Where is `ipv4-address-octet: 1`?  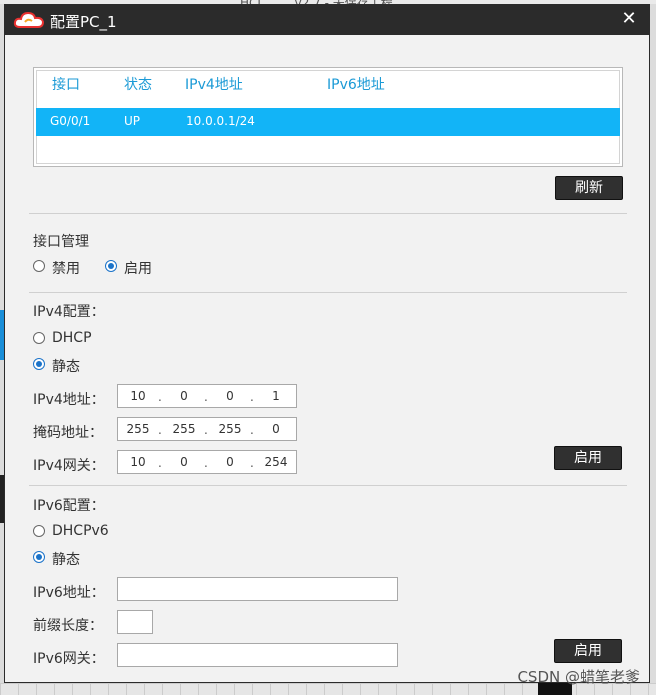
ipv4-address-octet: 1 is located at coordinates (276, 396).